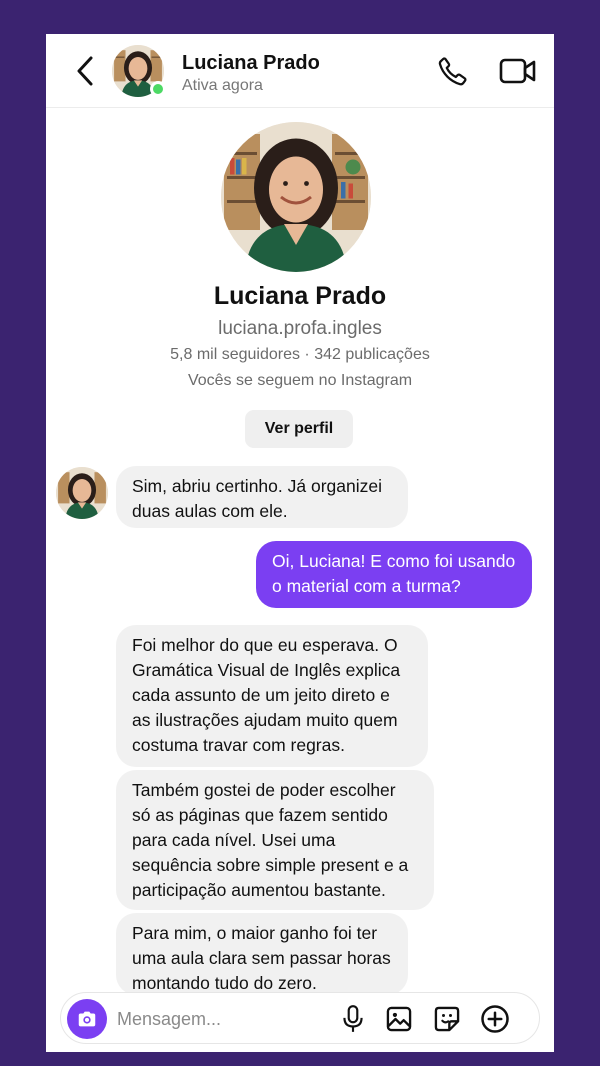  What do you see at coordinates (300, 354) in the screenshot?
I see `profile-stats: 5,8 mil seguidores · 342 publicações` at bounding box center [300, 354].